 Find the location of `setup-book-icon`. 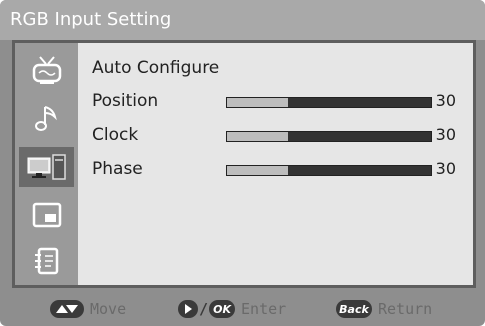

setup-book-icon is located at coordinates (46, 261).